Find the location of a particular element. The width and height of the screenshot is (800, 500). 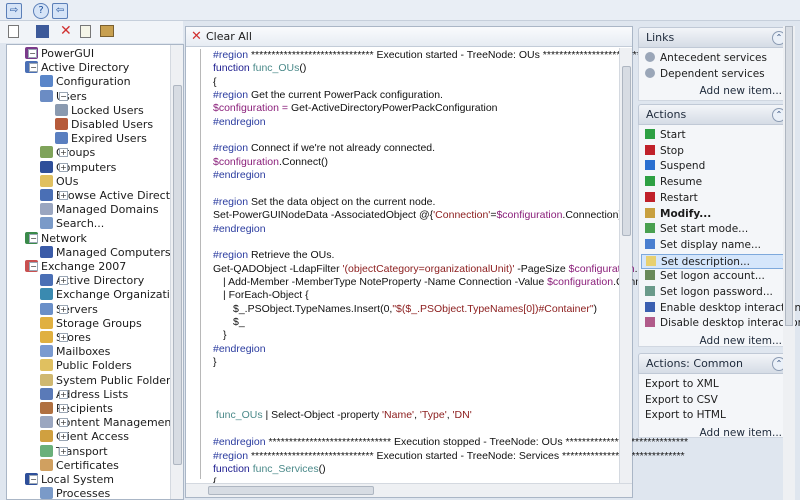

editor-vscrollbar is located at coordinates (625, 266).